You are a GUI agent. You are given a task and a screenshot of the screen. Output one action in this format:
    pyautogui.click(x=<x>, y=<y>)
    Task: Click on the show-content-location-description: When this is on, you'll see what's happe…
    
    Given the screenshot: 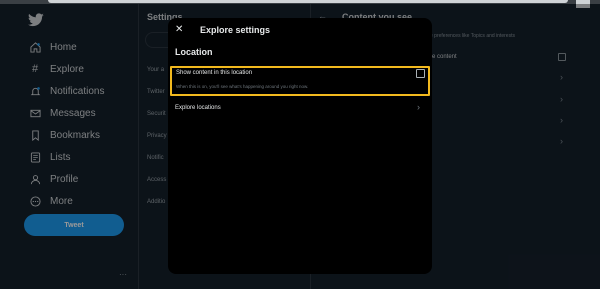 What is the action you would take?
    pyautogui.click(x=242, y=86)
    